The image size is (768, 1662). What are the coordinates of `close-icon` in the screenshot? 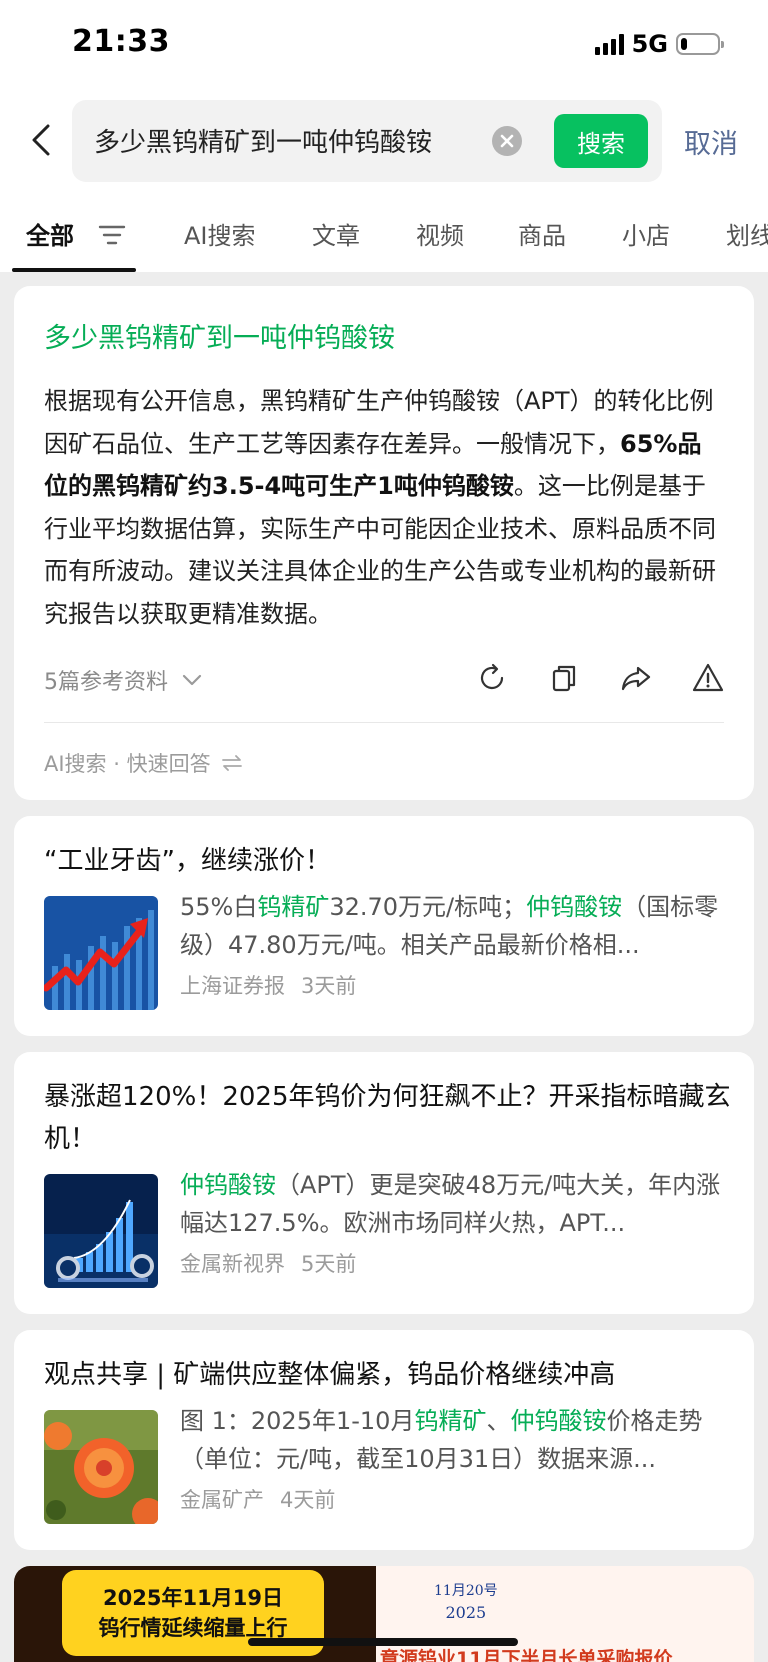 It's located at (507, 141).